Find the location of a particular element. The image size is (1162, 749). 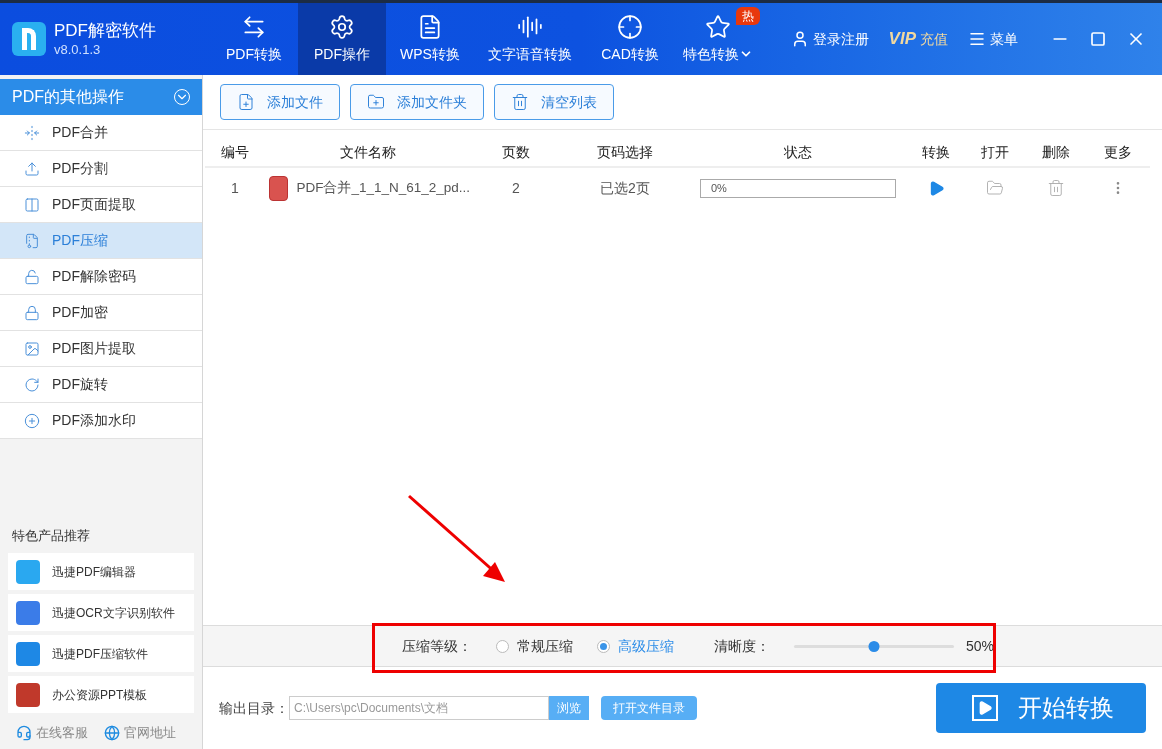

column-header: 状态 is located at coordinates (798, 153).